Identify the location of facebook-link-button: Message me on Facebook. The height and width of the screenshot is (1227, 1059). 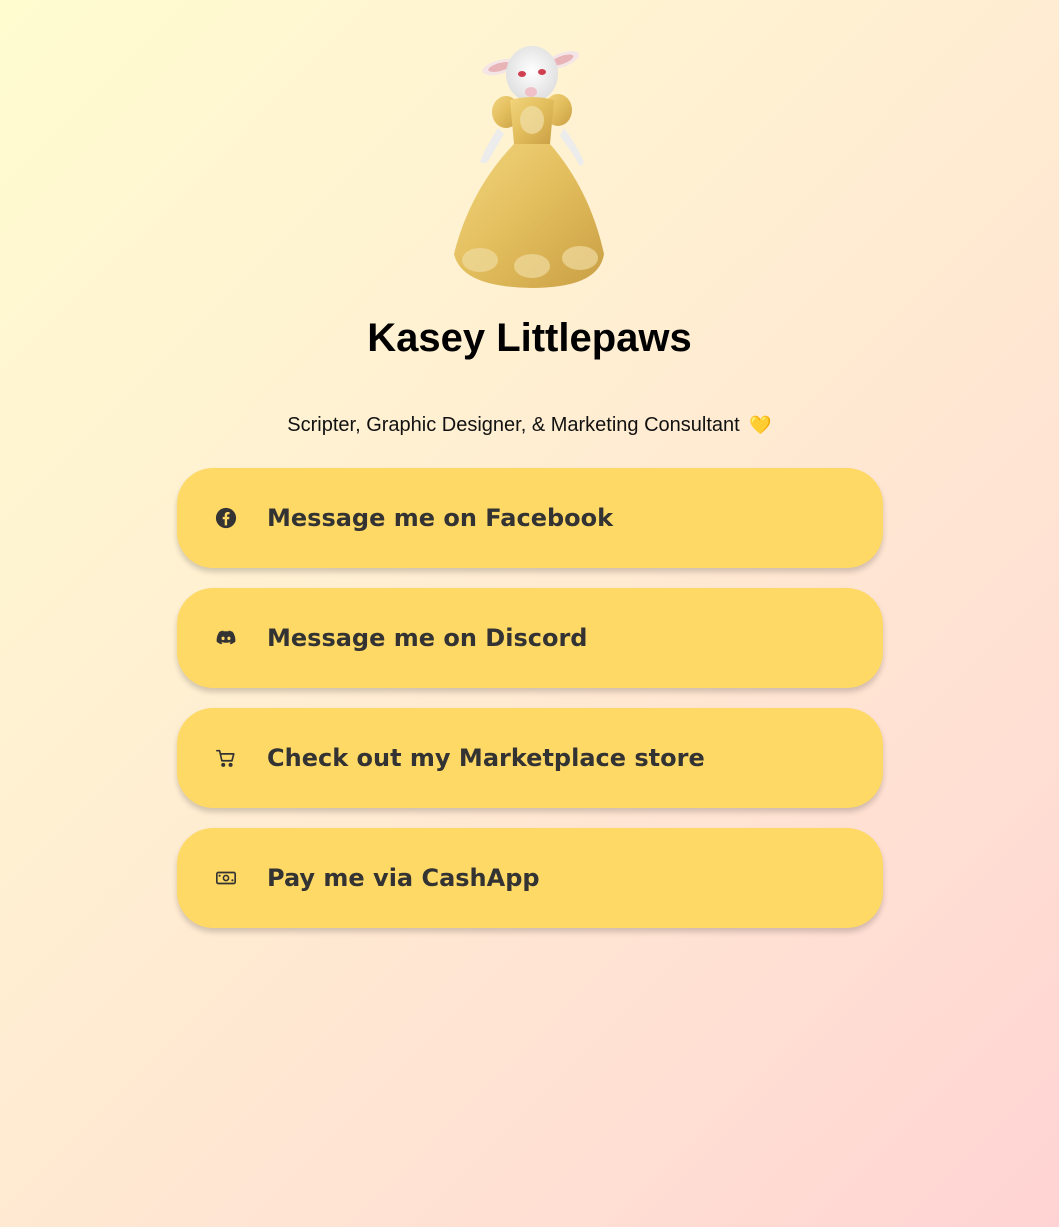
(530, 518).